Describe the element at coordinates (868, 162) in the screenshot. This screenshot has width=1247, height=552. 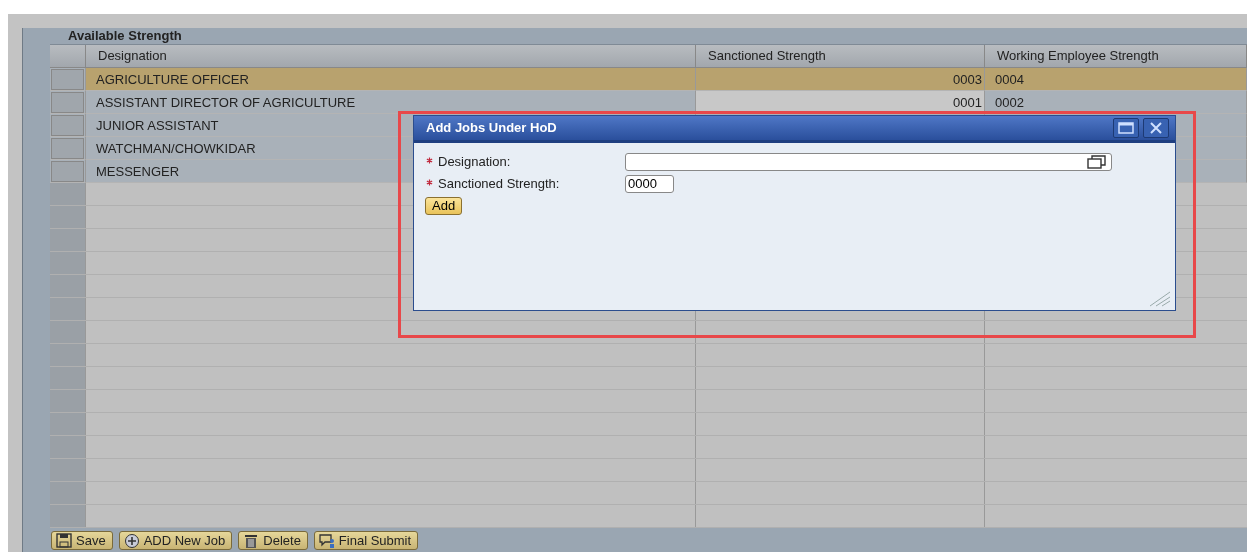
I see `lookup-field` at that location.